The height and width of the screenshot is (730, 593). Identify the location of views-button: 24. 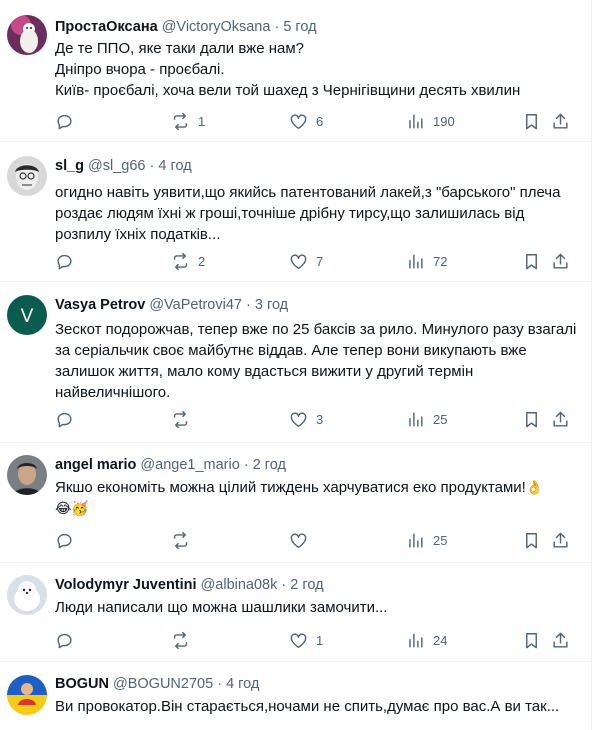
(426, 640).